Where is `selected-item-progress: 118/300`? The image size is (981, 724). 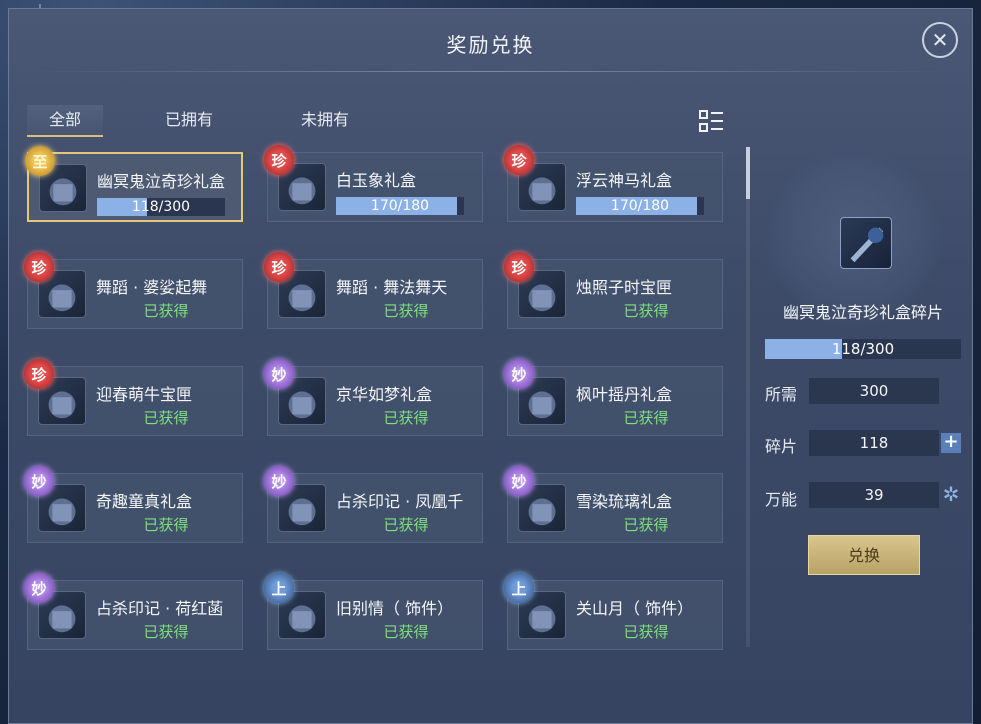
selected-item-progress: 118/300 is located at coordinates (863, 349).